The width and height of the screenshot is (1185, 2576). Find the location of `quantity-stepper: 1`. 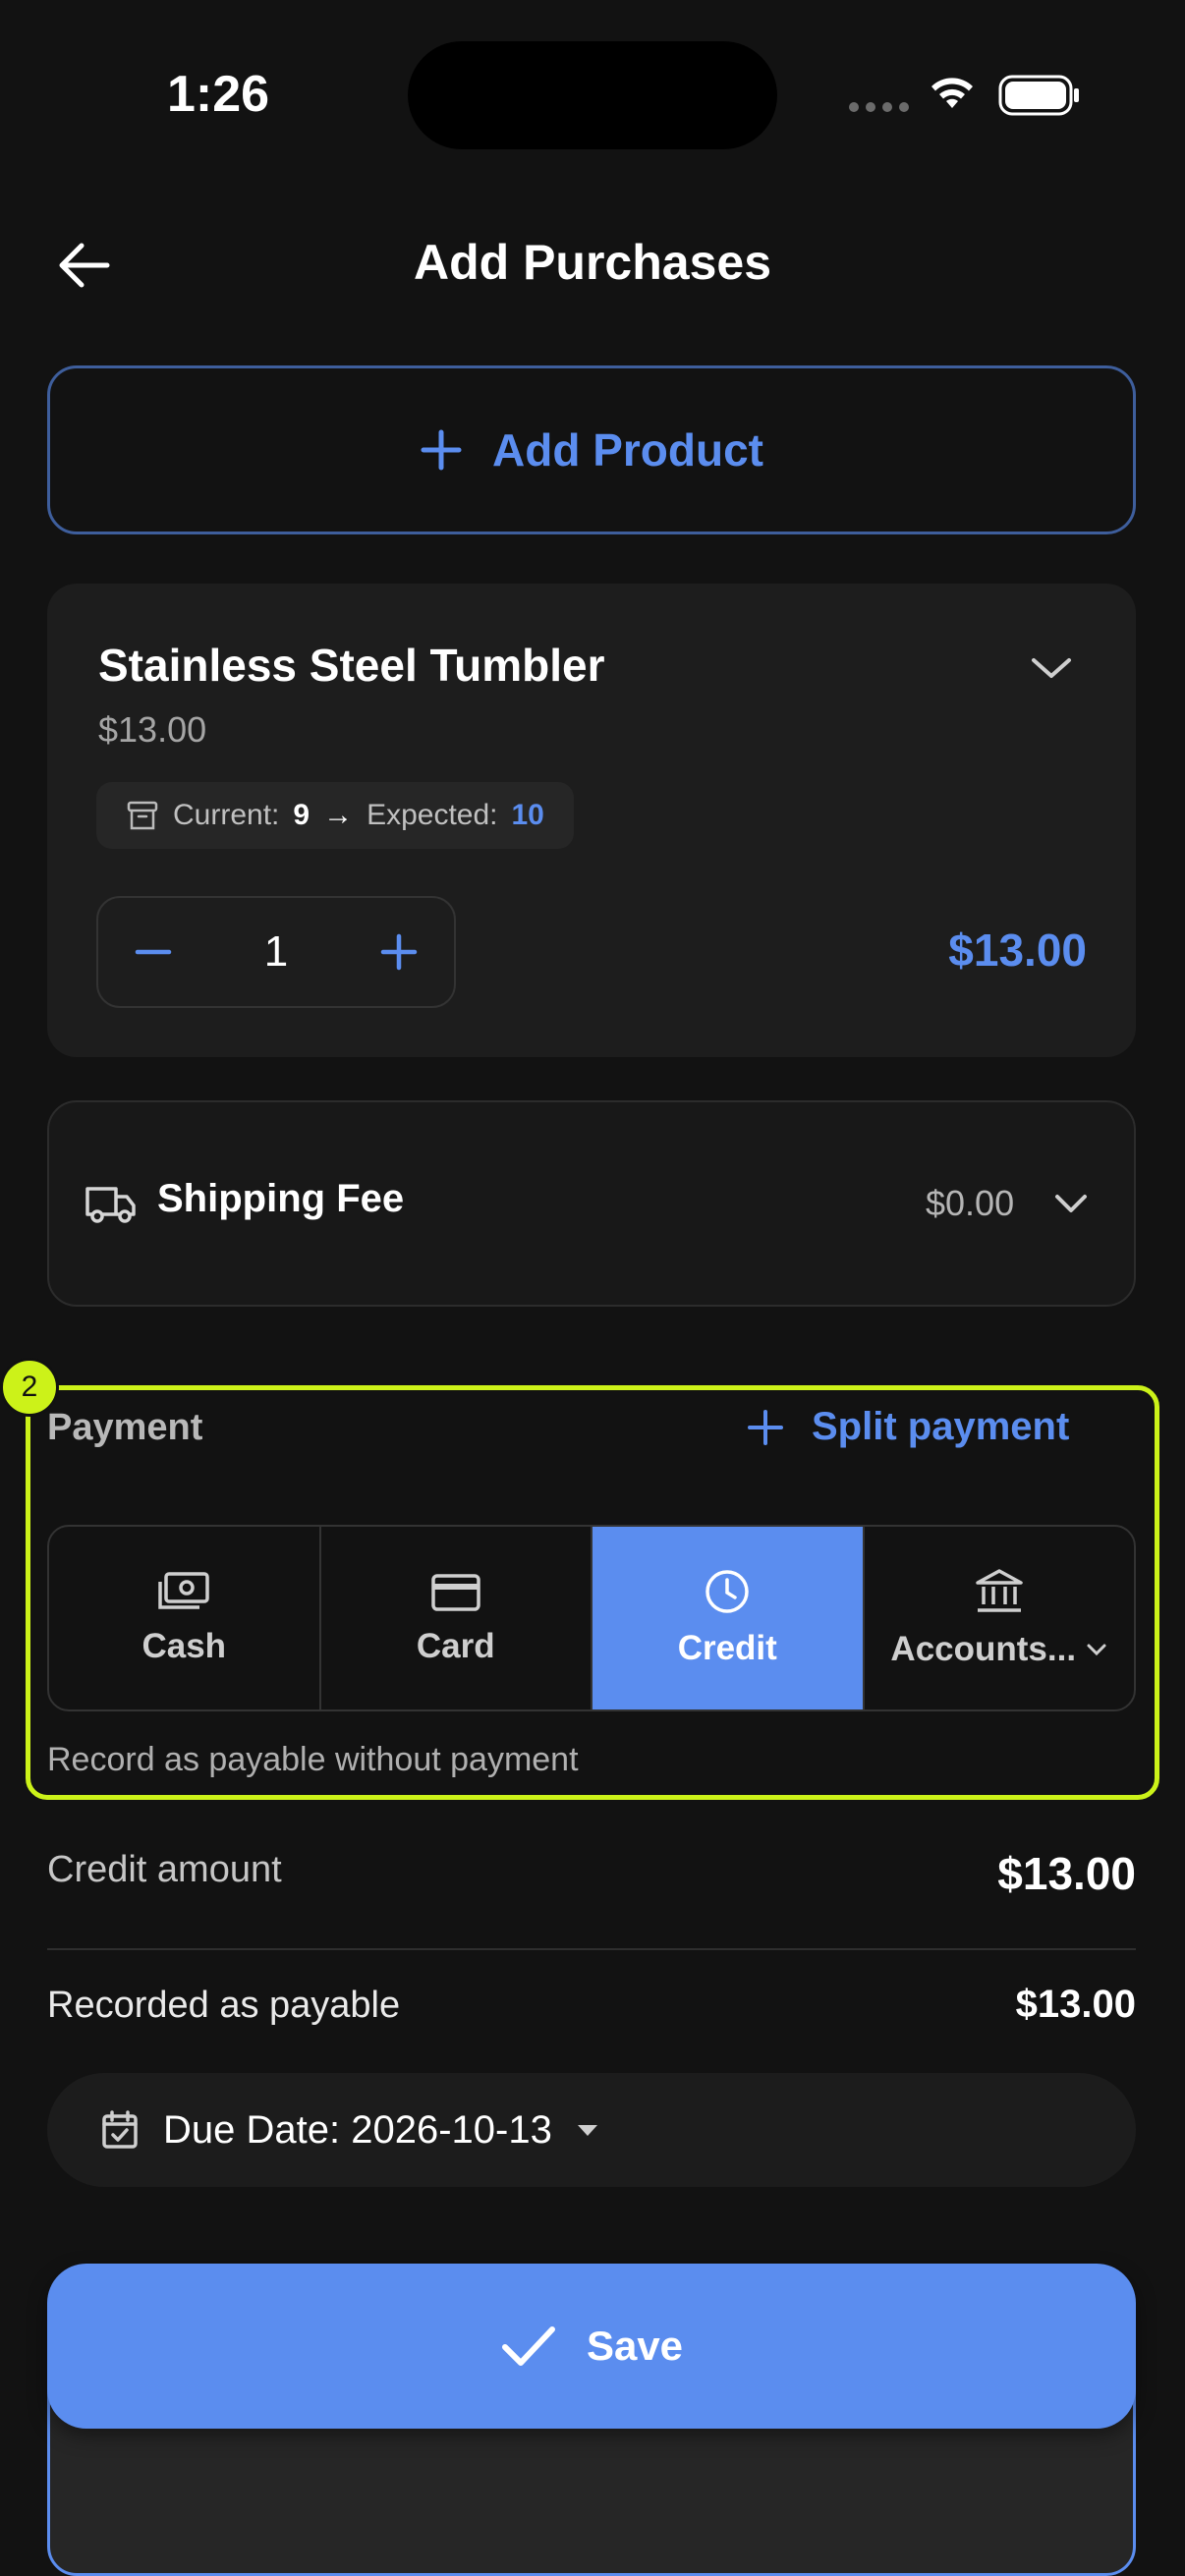

quantity-stepper: 1 is located at coordinates (276, 952).